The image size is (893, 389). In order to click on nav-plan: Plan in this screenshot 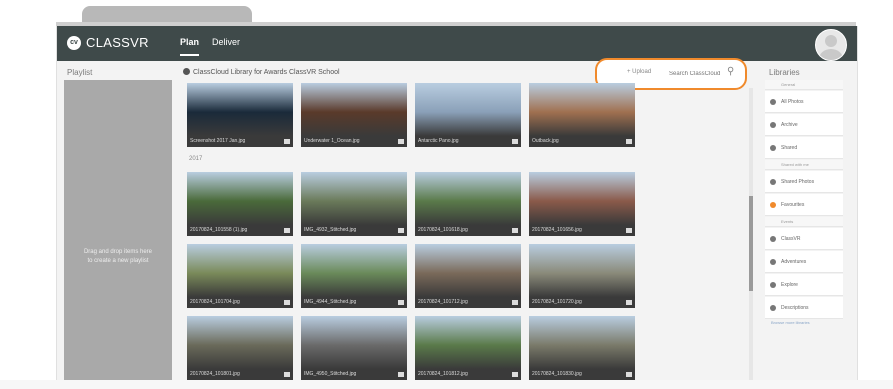, I will do `click(190, 46)`.